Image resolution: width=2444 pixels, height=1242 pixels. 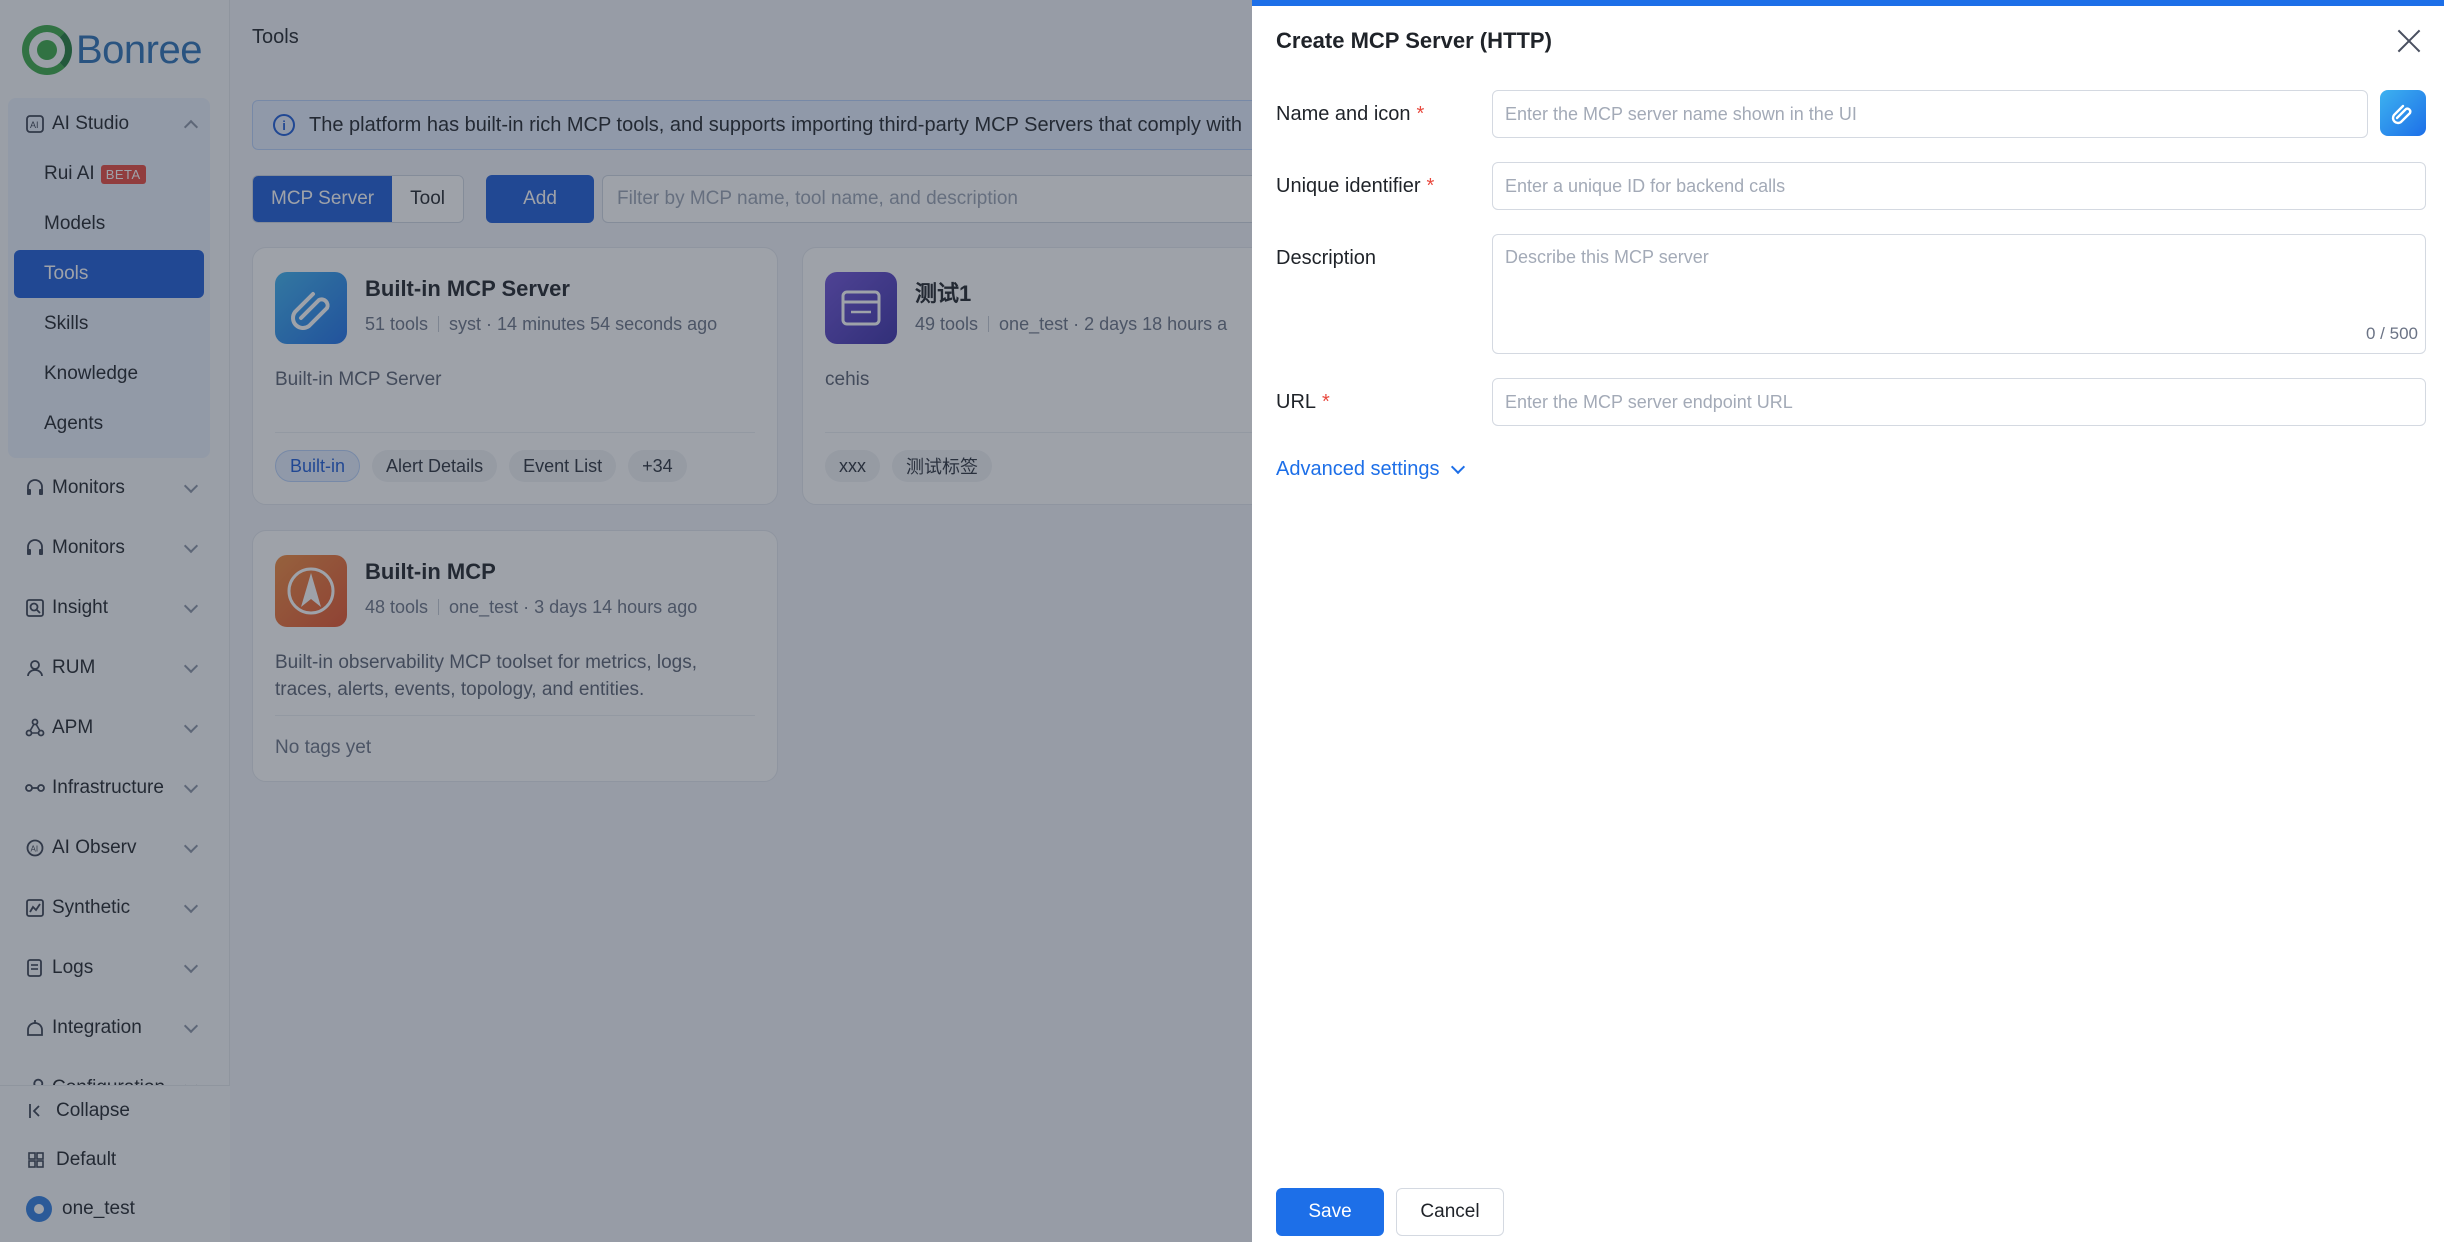 What do you see at coordinates (1330, 1212) in the screenshot?
I see `save-button: Save` at bounding box center [1330, 1212].